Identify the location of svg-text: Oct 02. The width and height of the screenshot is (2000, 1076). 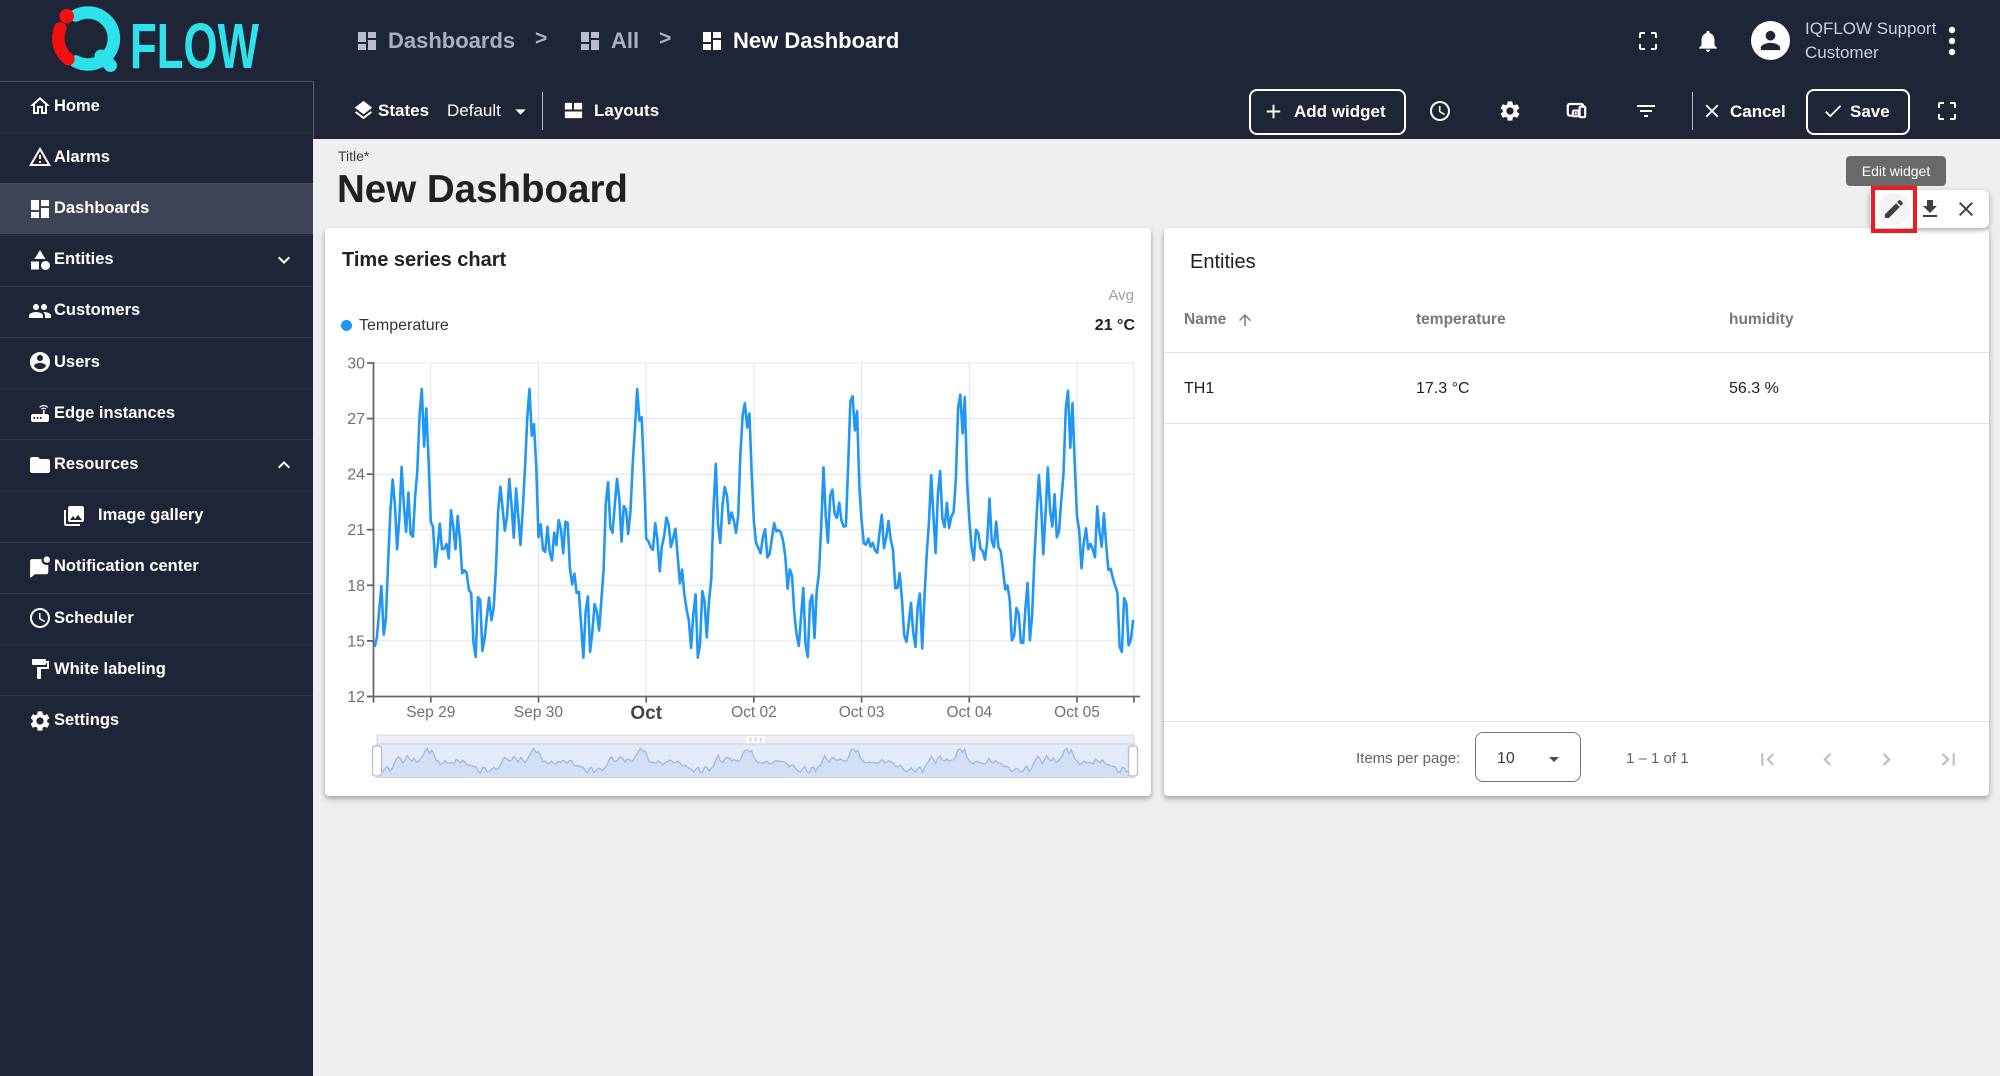
(754, 712).